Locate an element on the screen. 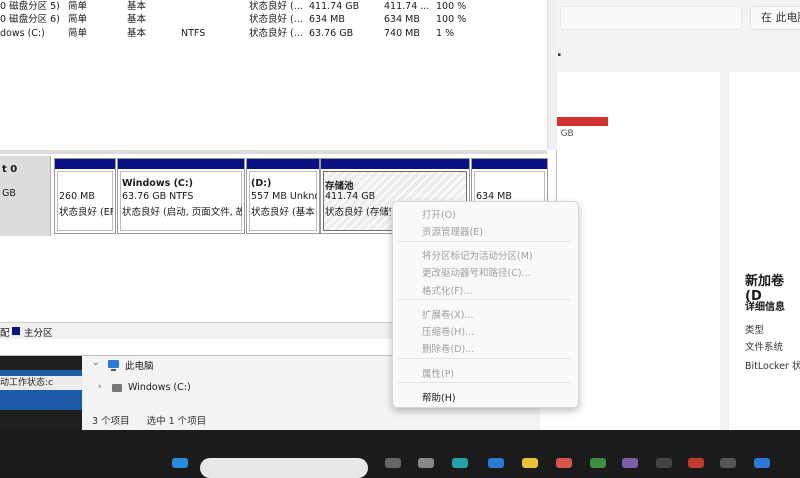 The width and height of the screenshot is (800, 478). details-type-label: 类型 is located at coordinates (755, 330).